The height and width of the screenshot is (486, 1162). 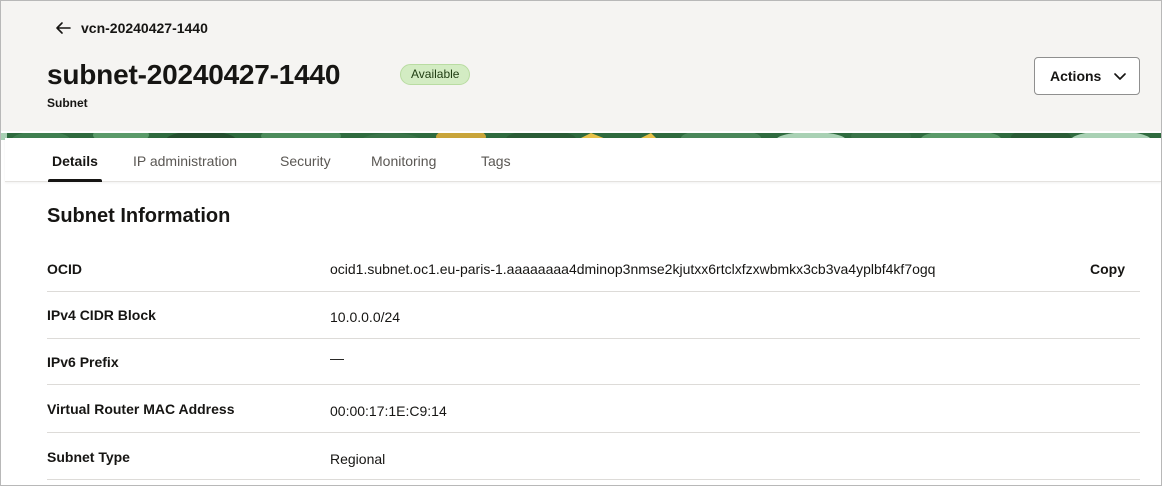 I want to click on actions-button-label: Actions, so click(x=1076, y=76).